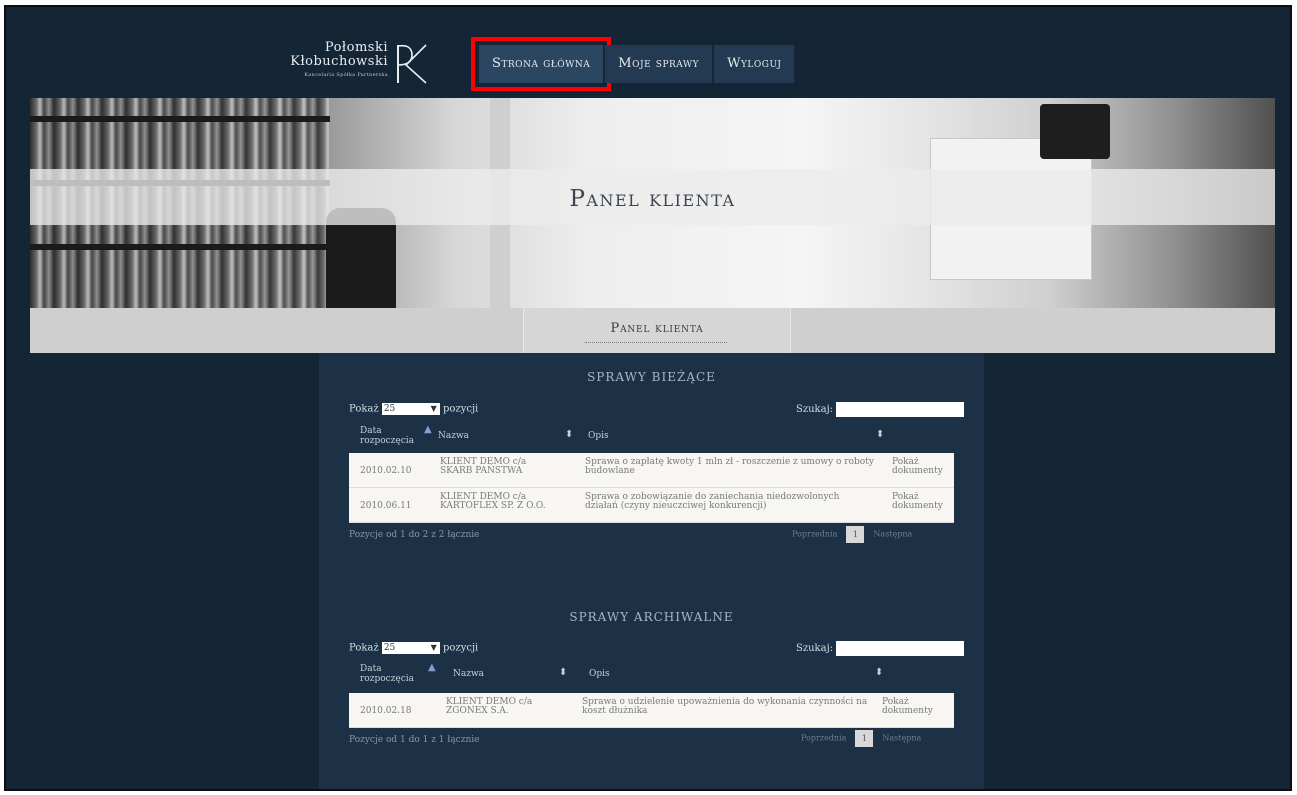 Image resolution: width=1297 pixels, height=795 pixels. I want to click on logo-text: Połomski Kłobuchowski, so click(339, 55).